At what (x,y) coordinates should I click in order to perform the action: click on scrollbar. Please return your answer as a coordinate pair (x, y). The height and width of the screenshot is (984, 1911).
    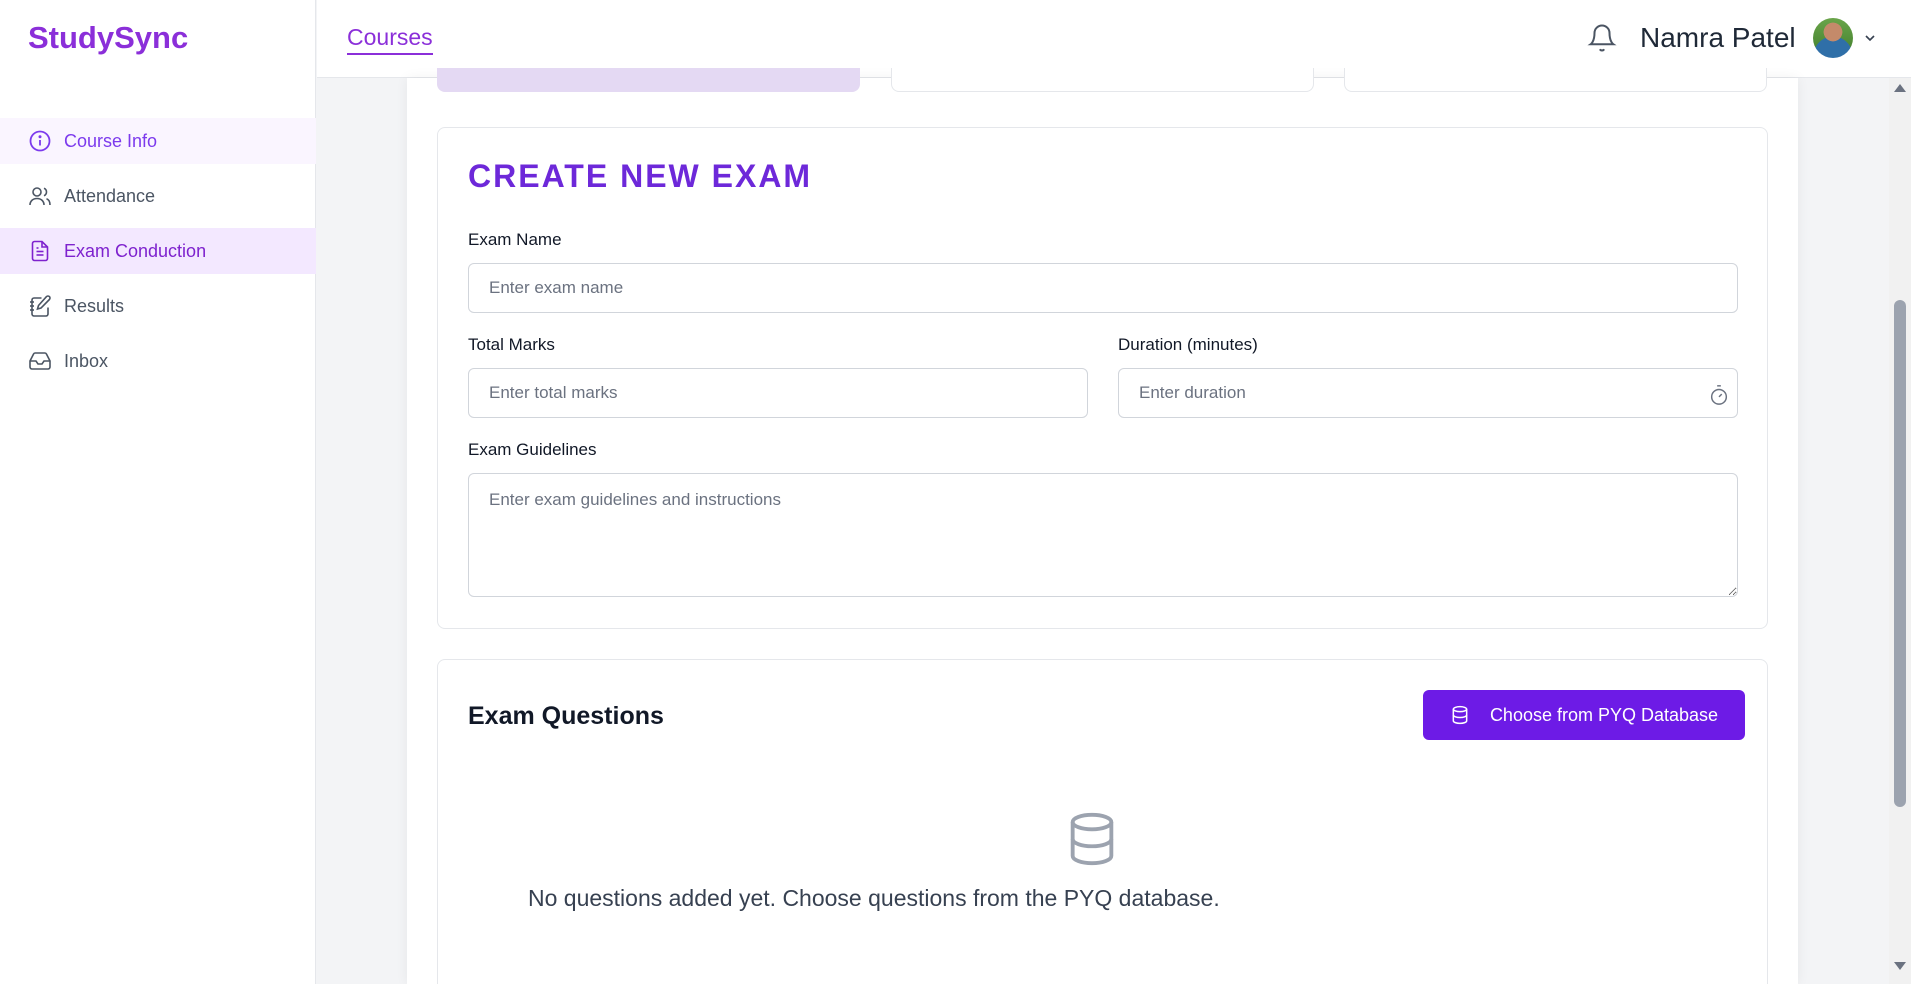
    Looking at the image, I should click on (1900, 531).